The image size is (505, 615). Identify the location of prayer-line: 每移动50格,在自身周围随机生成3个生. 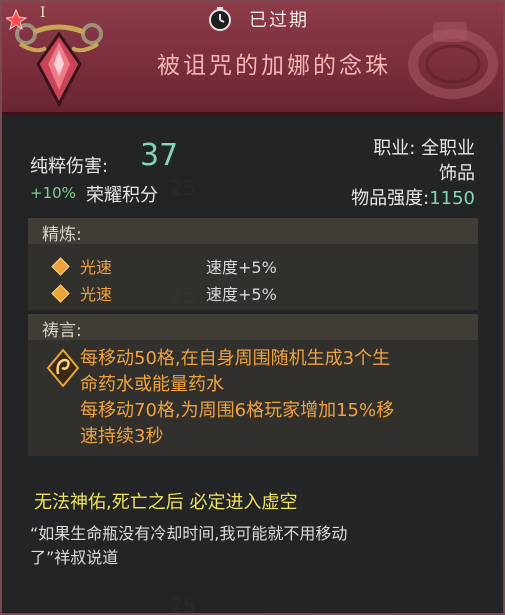
(235, 358).